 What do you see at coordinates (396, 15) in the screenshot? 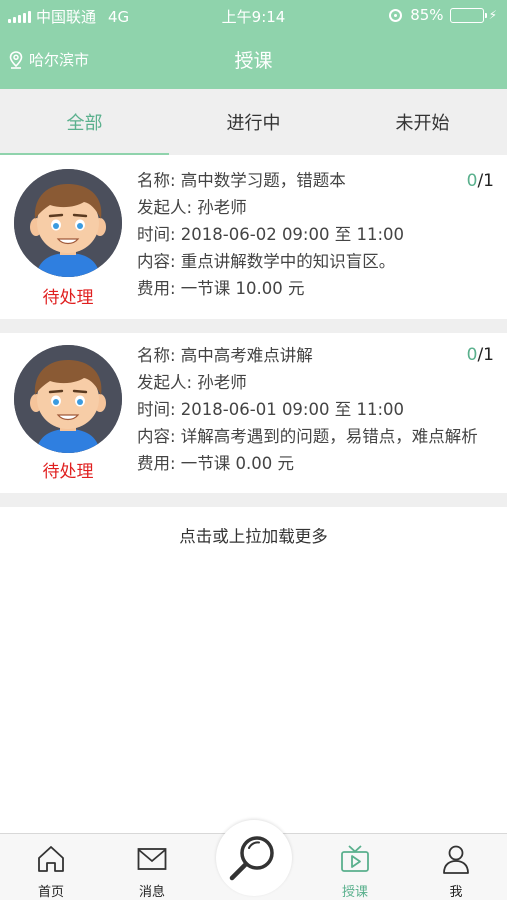
I see `rotation-lock-icon` at bounding box center [396, 15].